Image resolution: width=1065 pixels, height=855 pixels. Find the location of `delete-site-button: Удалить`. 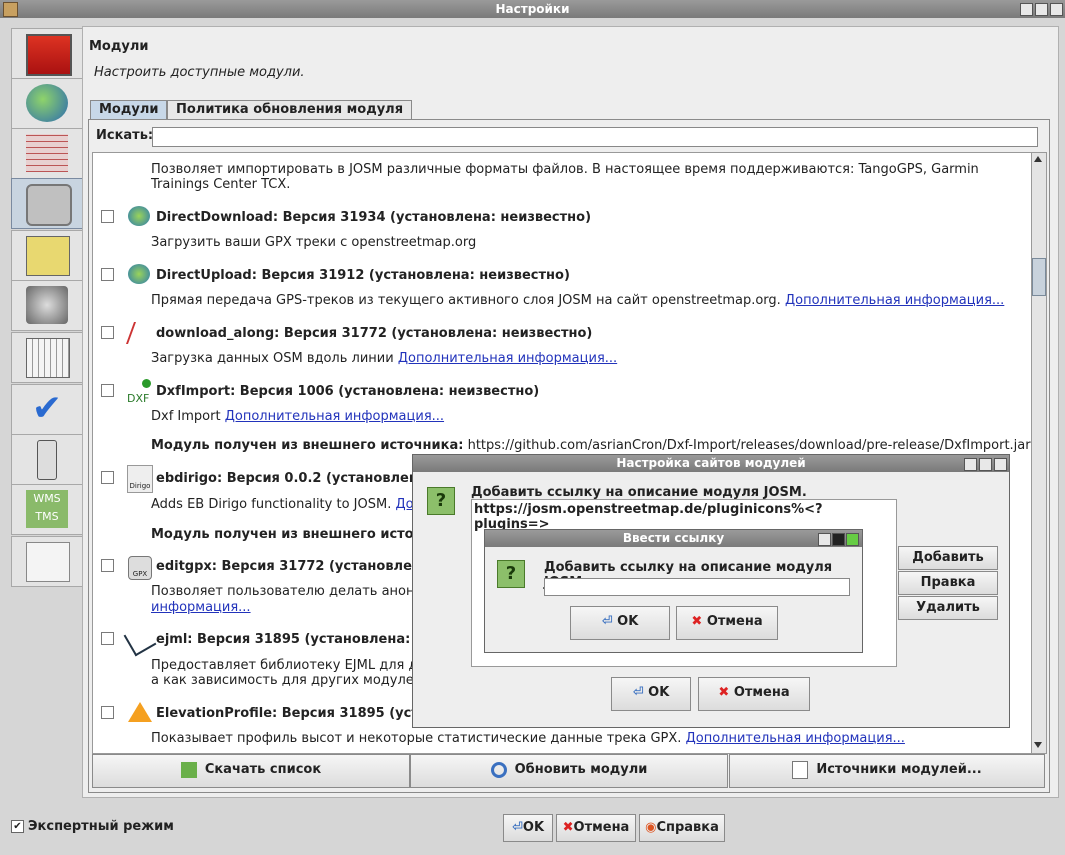

delete-site-button: Удалить is located at coordinates (948, 608).